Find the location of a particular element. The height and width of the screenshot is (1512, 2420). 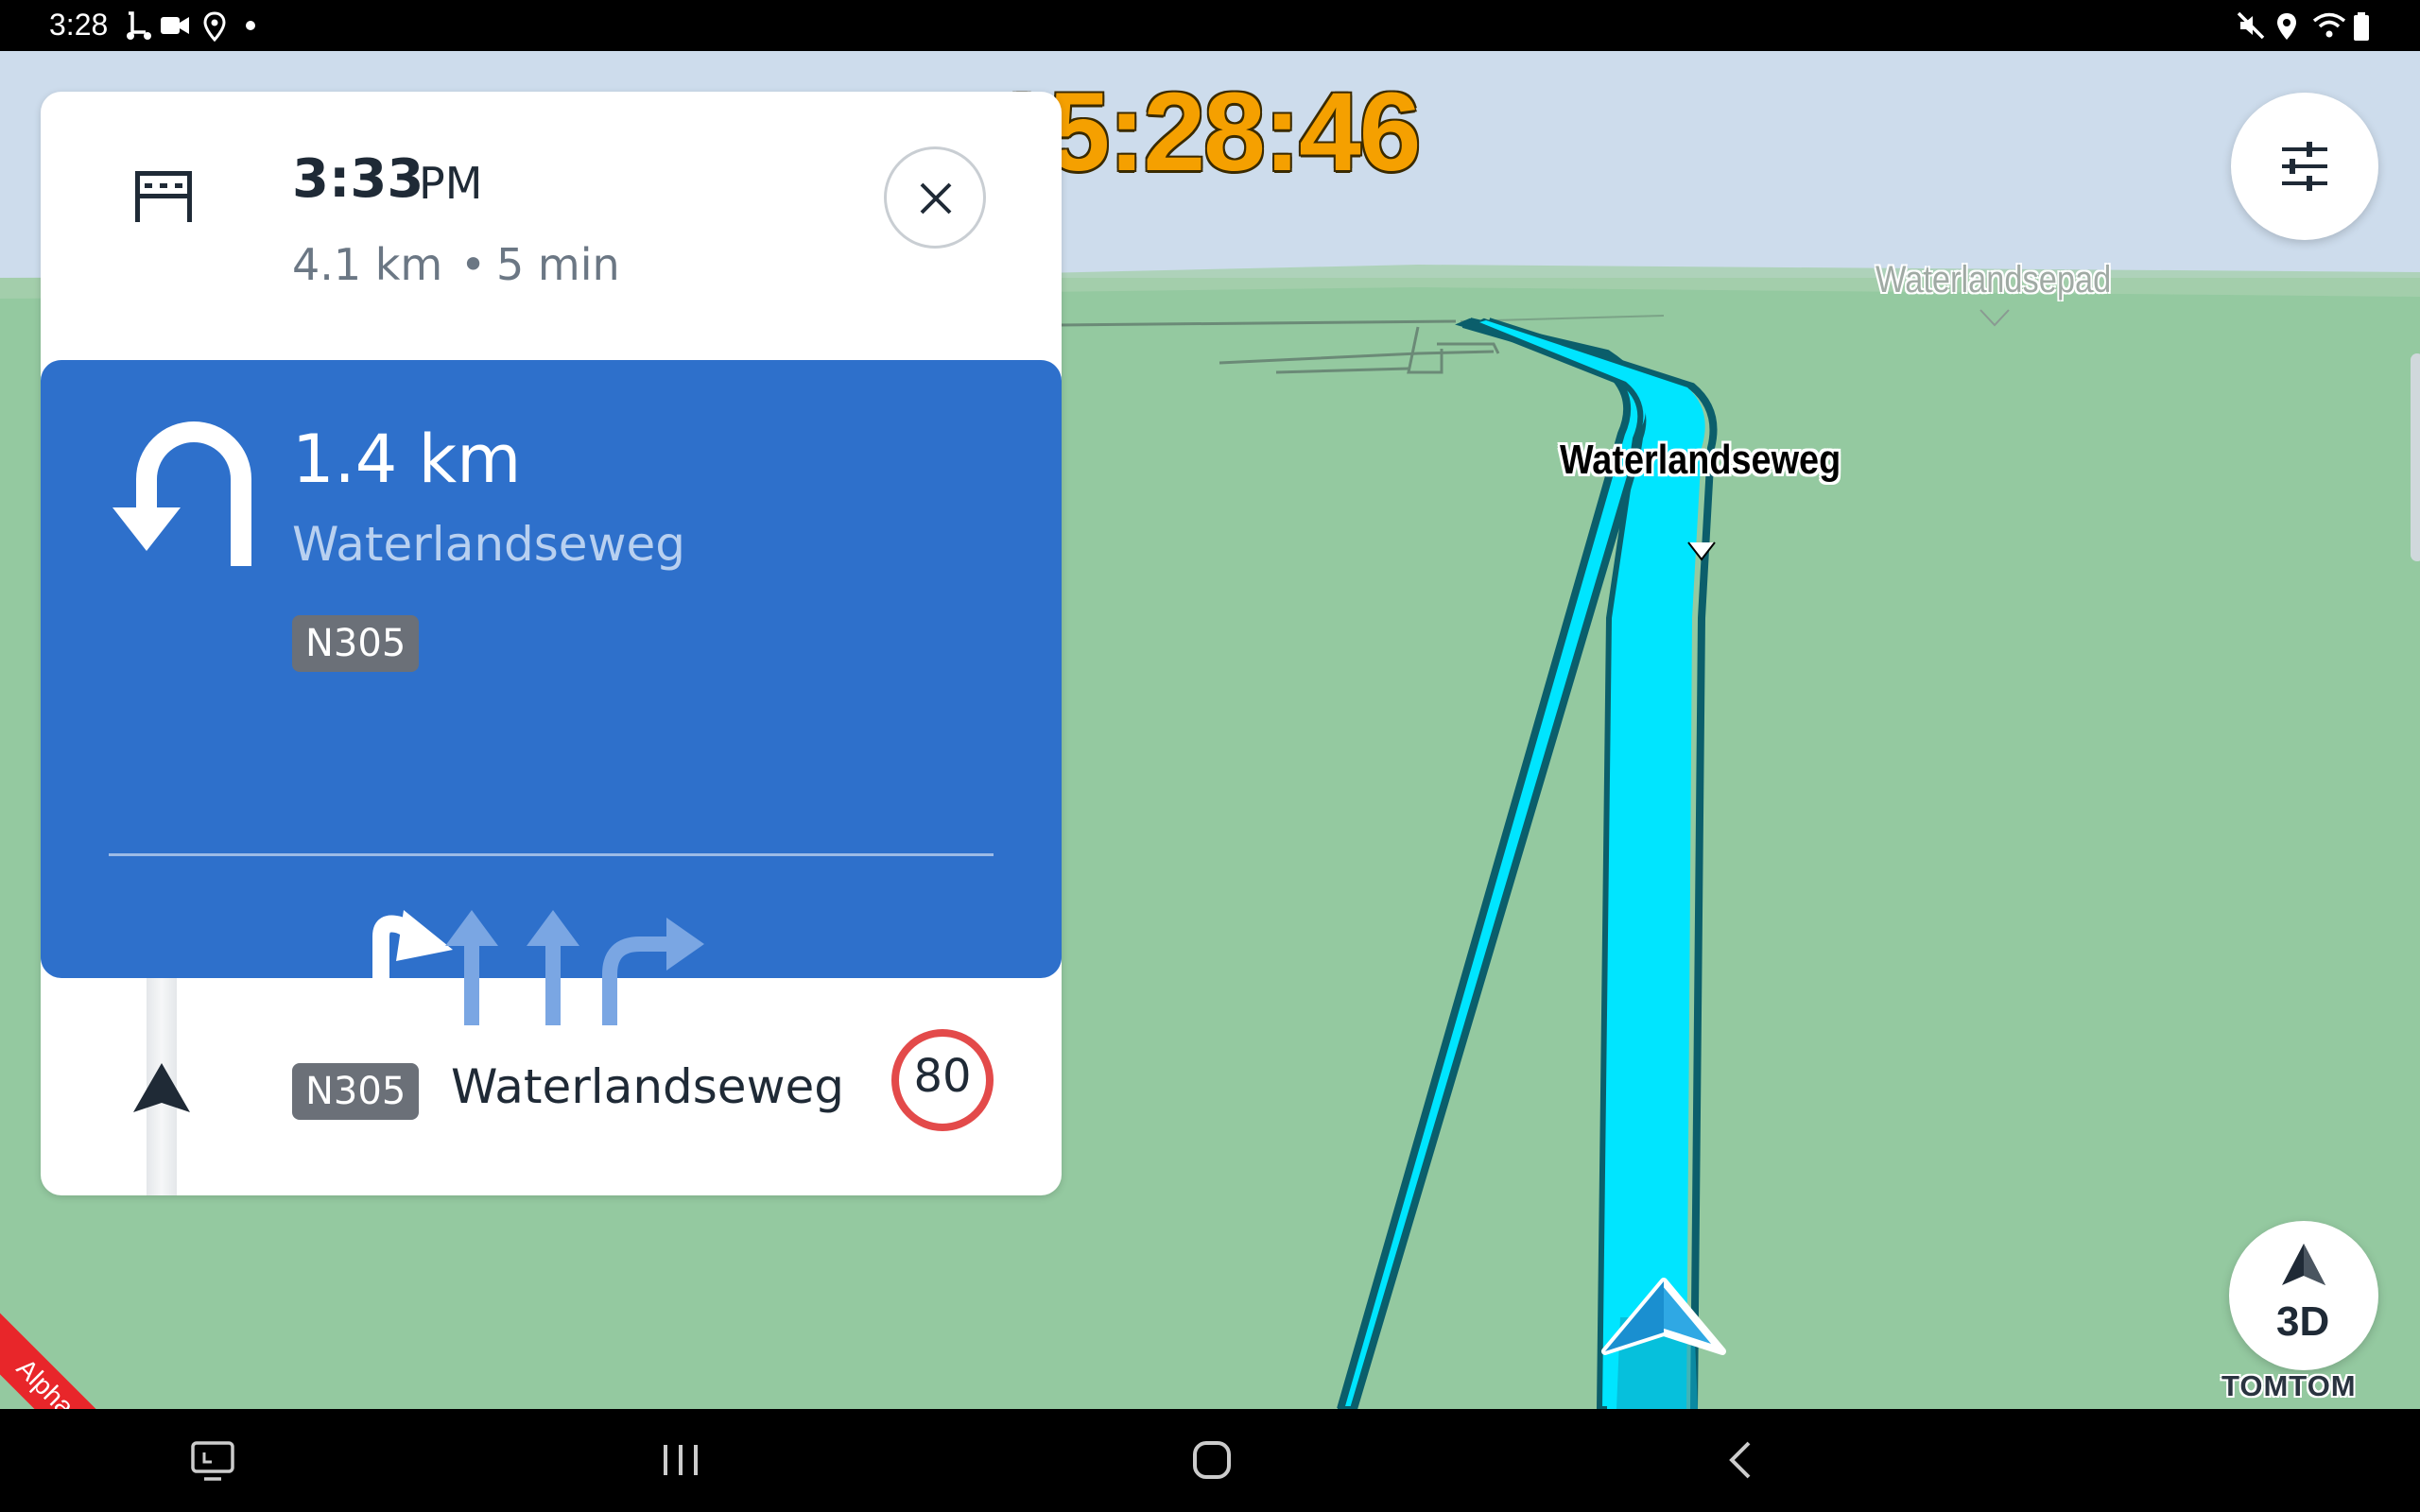

view-mode-3d-button: 3D is located at coordinates (2303, 1295).